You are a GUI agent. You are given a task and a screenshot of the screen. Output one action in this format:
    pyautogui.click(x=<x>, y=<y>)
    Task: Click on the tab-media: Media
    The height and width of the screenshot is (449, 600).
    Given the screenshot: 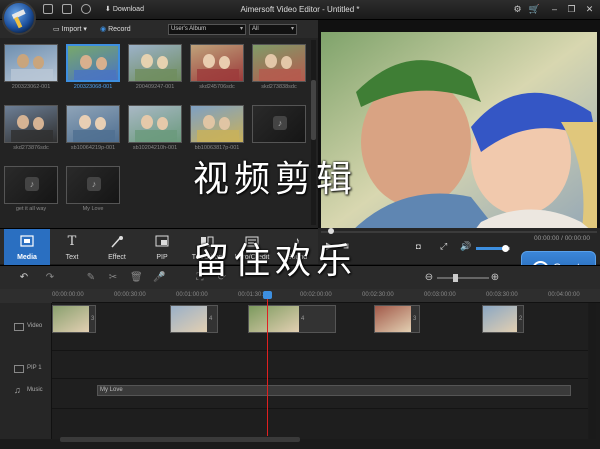 What is the action you would take?
    pyautogui.click(x=27, y=247)
    